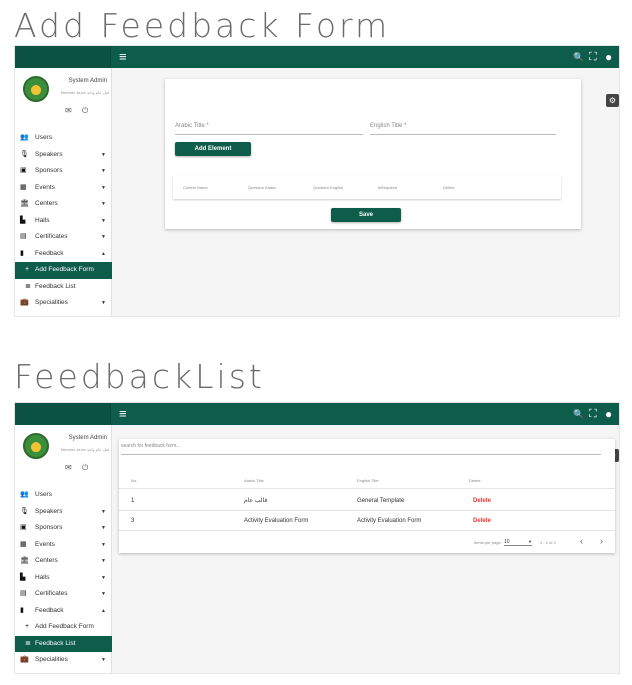  I want to click on hall-icon: ▙, so click(23, 220).